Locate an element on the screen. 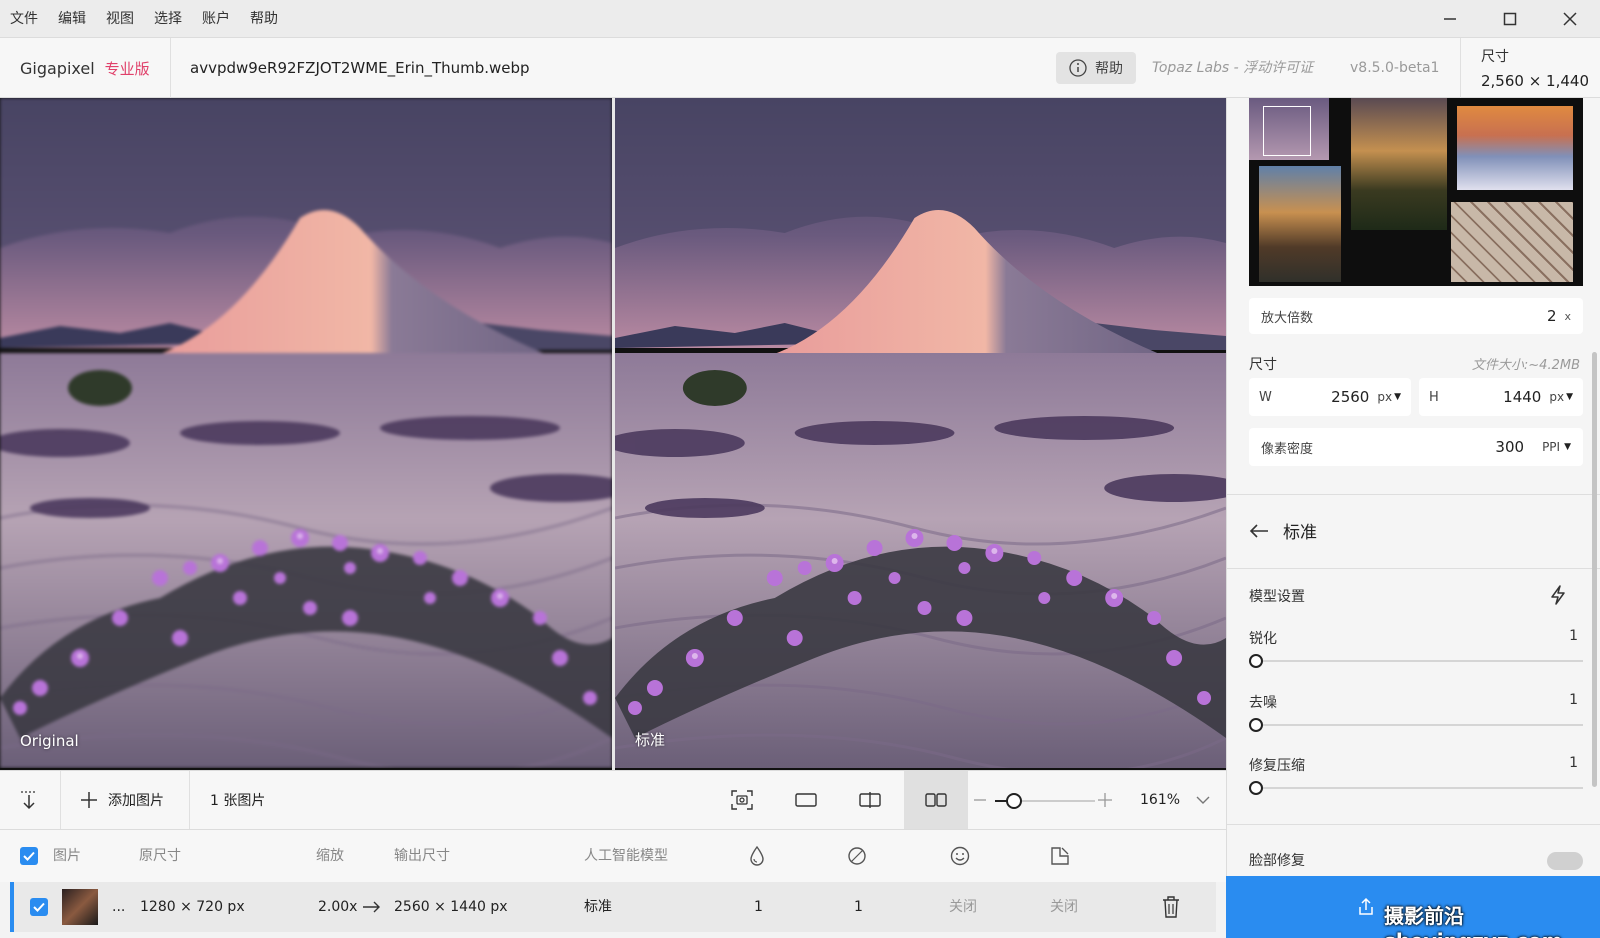  menu-help: 帮助 is located at coordinates (264, 19).